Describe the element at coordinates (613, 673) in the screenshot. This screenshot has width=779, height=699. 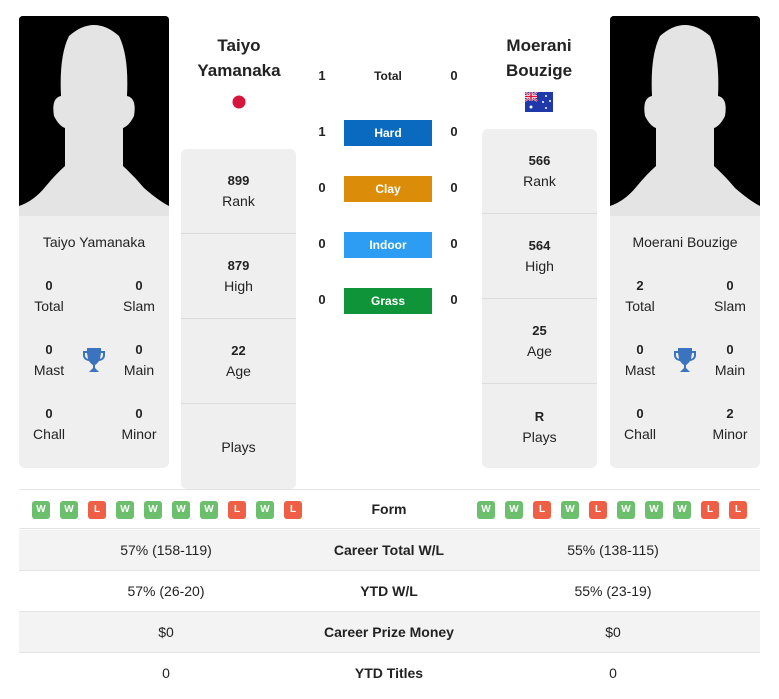
I see `player2-value: 0` at that location.